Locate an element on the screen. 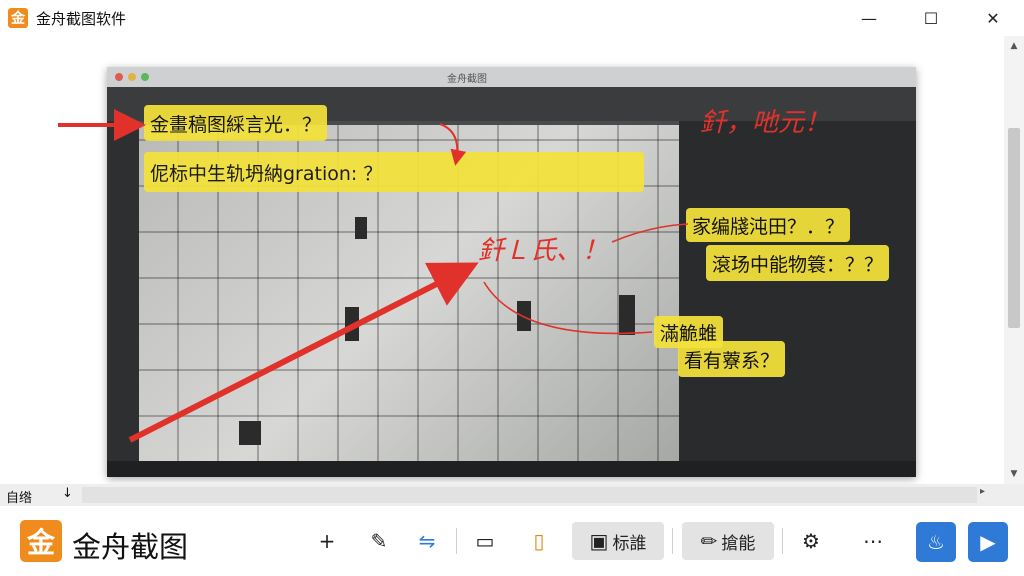 The width and height of the screenshot is (1024, 576). brand-name: 金舟截图 is located at coordinates (130, 547).